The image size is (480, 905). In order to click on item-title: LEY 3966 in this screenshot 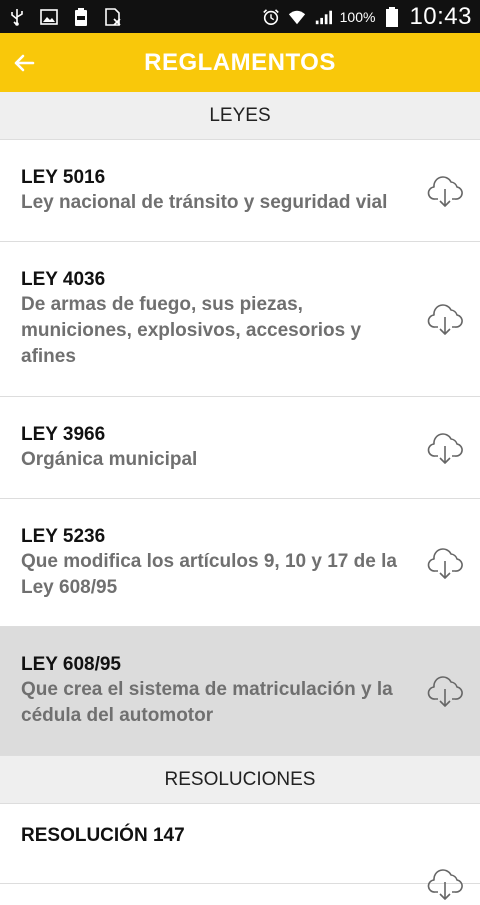, I will do `click(63, 434)`.